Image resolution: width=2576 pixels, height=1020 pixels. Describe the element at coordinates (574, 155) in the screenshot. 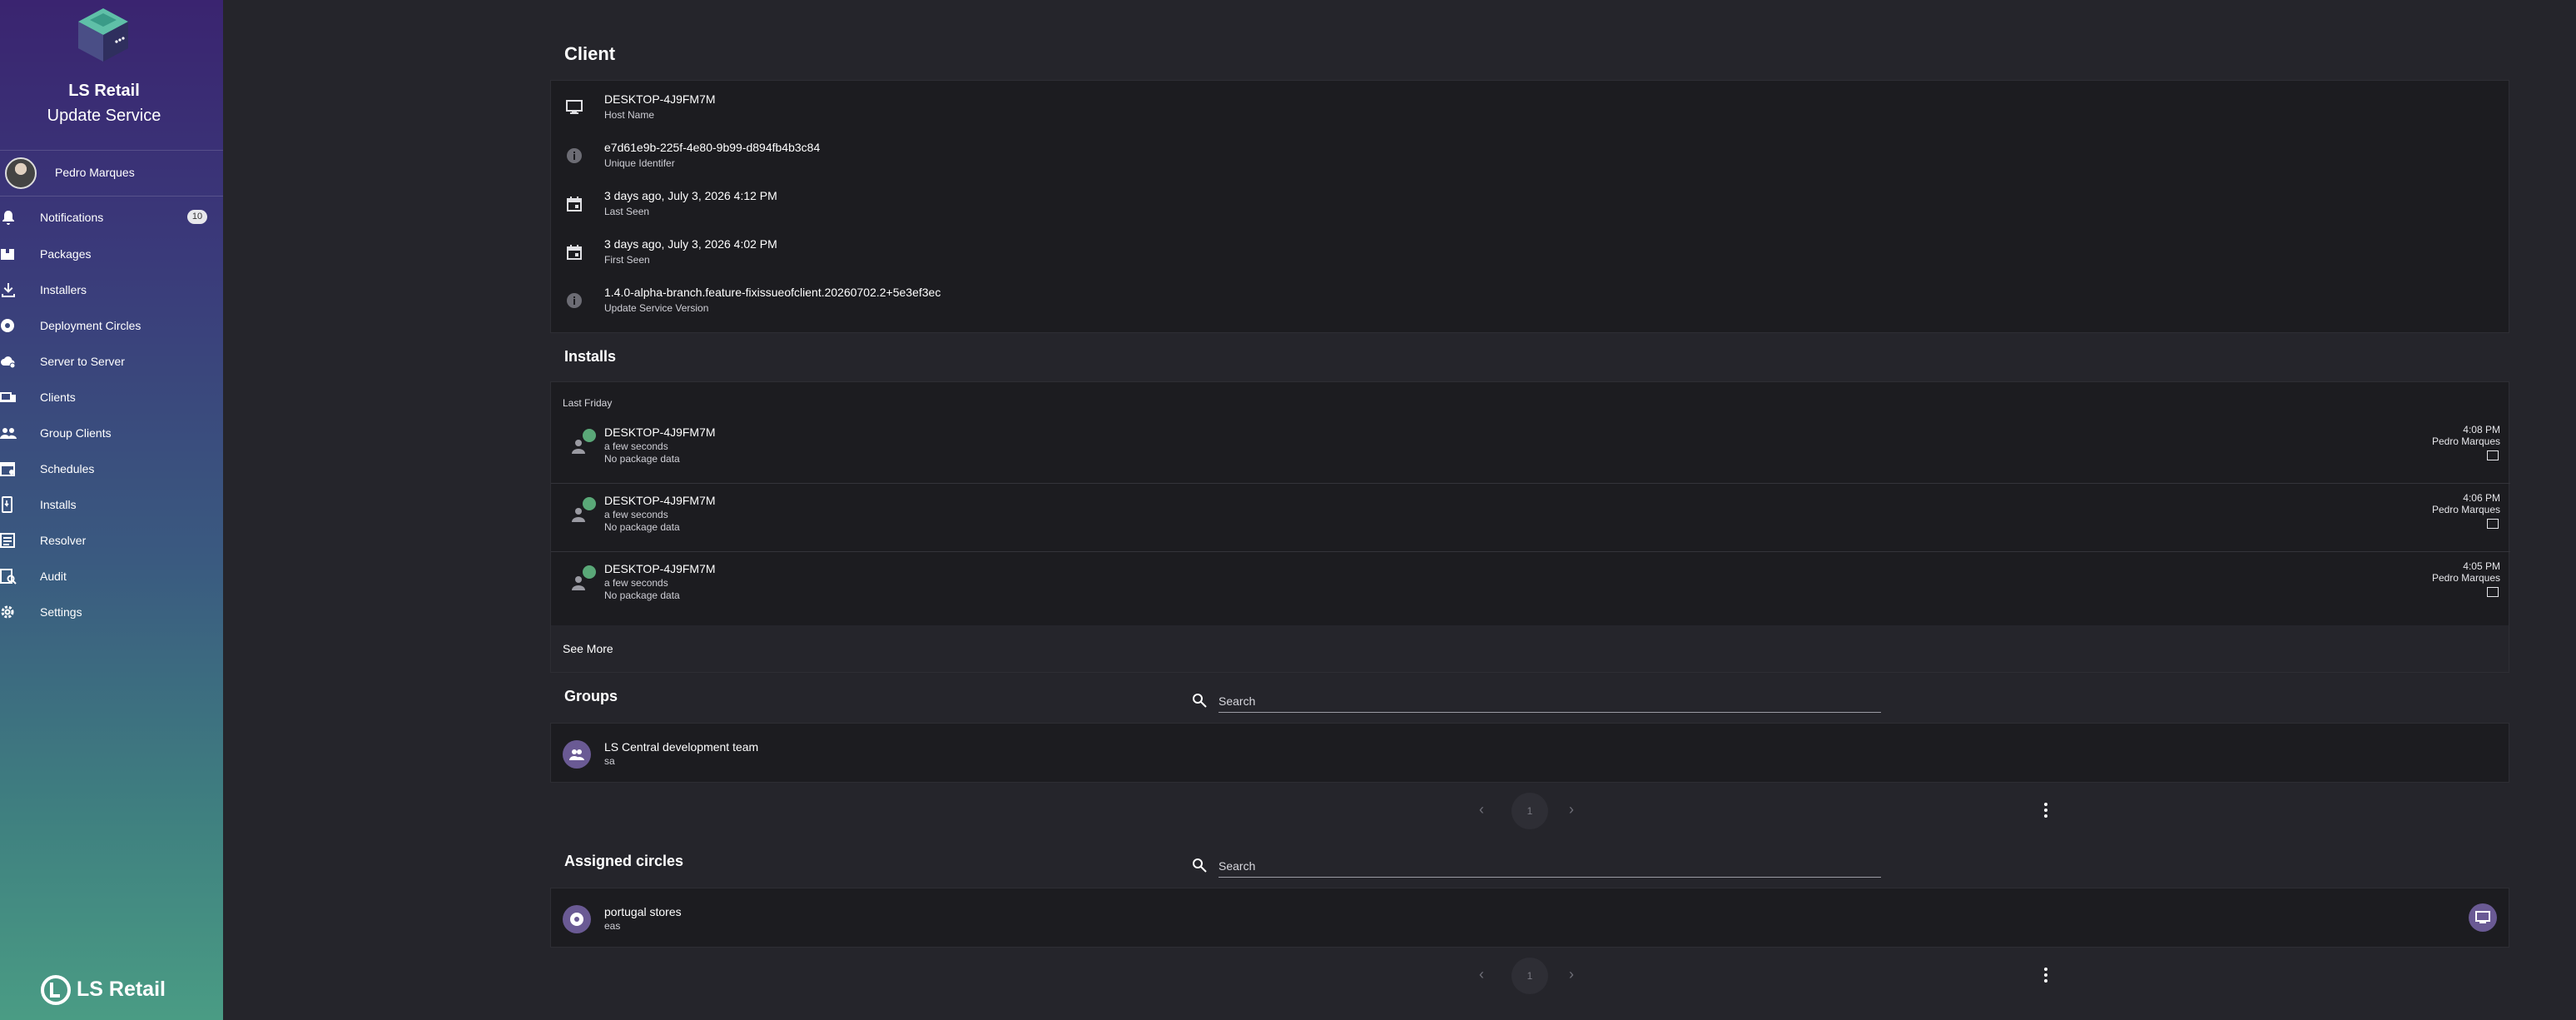

I see `info-icon` at that location.